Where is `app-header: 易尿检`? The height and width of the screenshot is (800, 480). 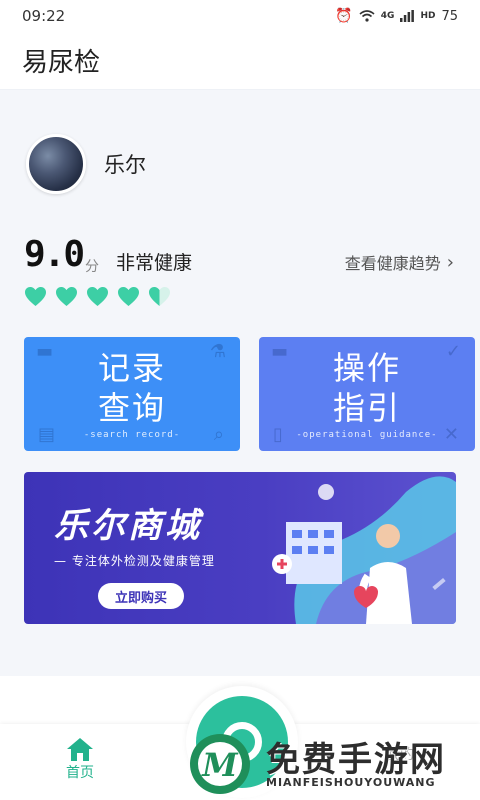 app-header: 易尿检 is located at coordinates (240, 61).